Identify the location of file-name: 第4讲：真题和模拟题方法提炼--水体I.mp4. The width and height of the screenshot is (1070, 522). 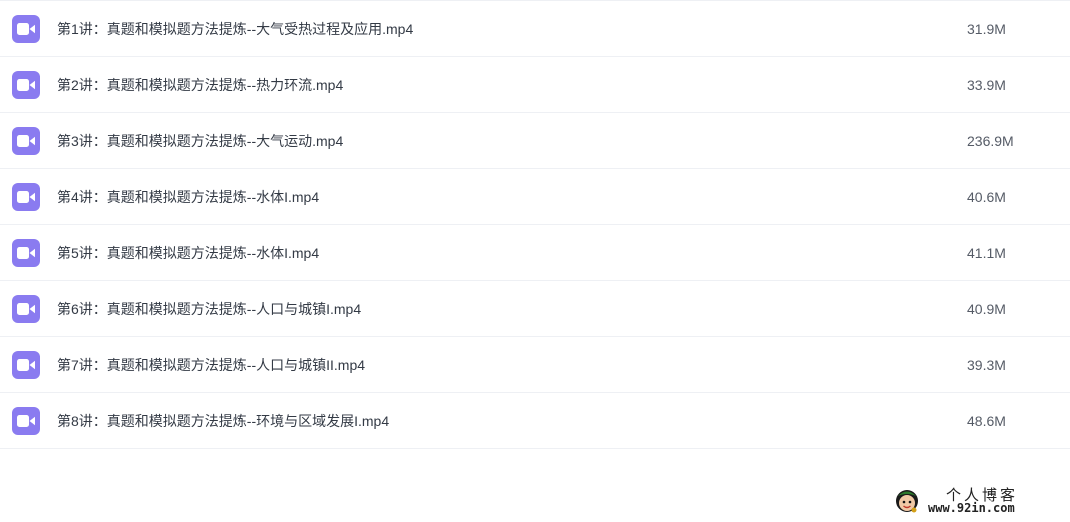
(188, 197).